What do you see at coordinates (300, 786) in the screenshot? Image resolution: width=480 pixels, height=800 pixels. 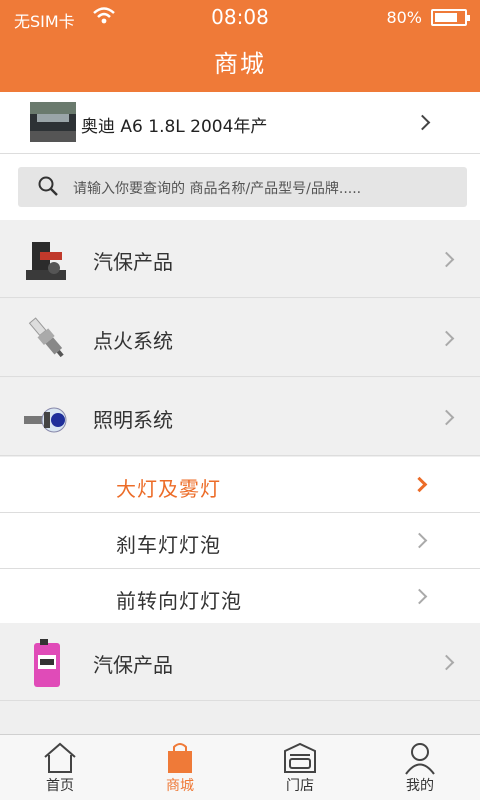 I see `tab-label: 门店` at bounding box center [300, 786].